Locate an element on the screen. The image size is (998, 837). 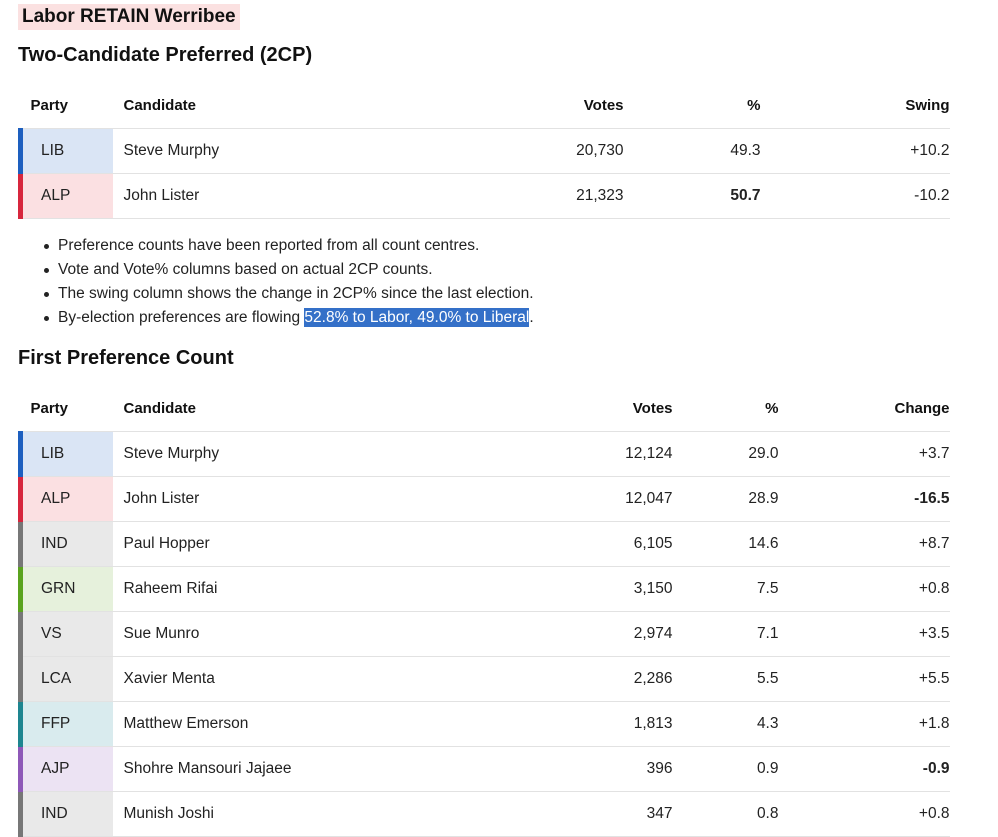
percent-cell: 4.3 is located at coordinates (725, 724).